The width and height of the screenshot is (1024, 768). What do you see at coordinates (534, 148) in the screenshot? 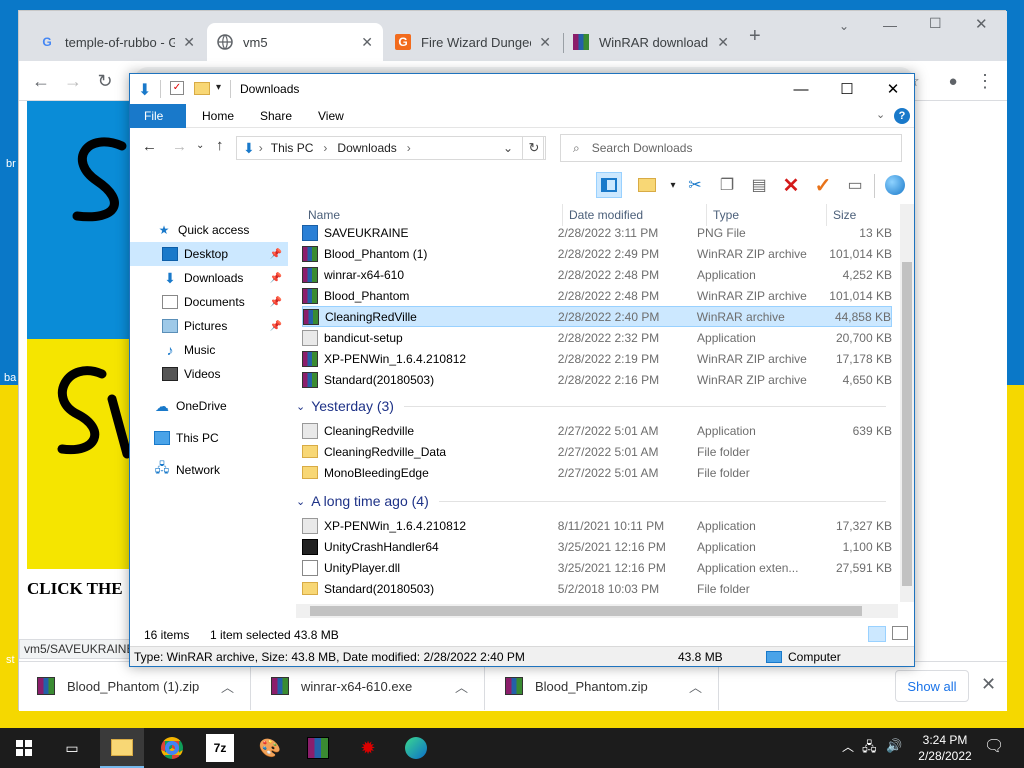
I see `refresh-icon: ↻` at bounding box center [534, 148].